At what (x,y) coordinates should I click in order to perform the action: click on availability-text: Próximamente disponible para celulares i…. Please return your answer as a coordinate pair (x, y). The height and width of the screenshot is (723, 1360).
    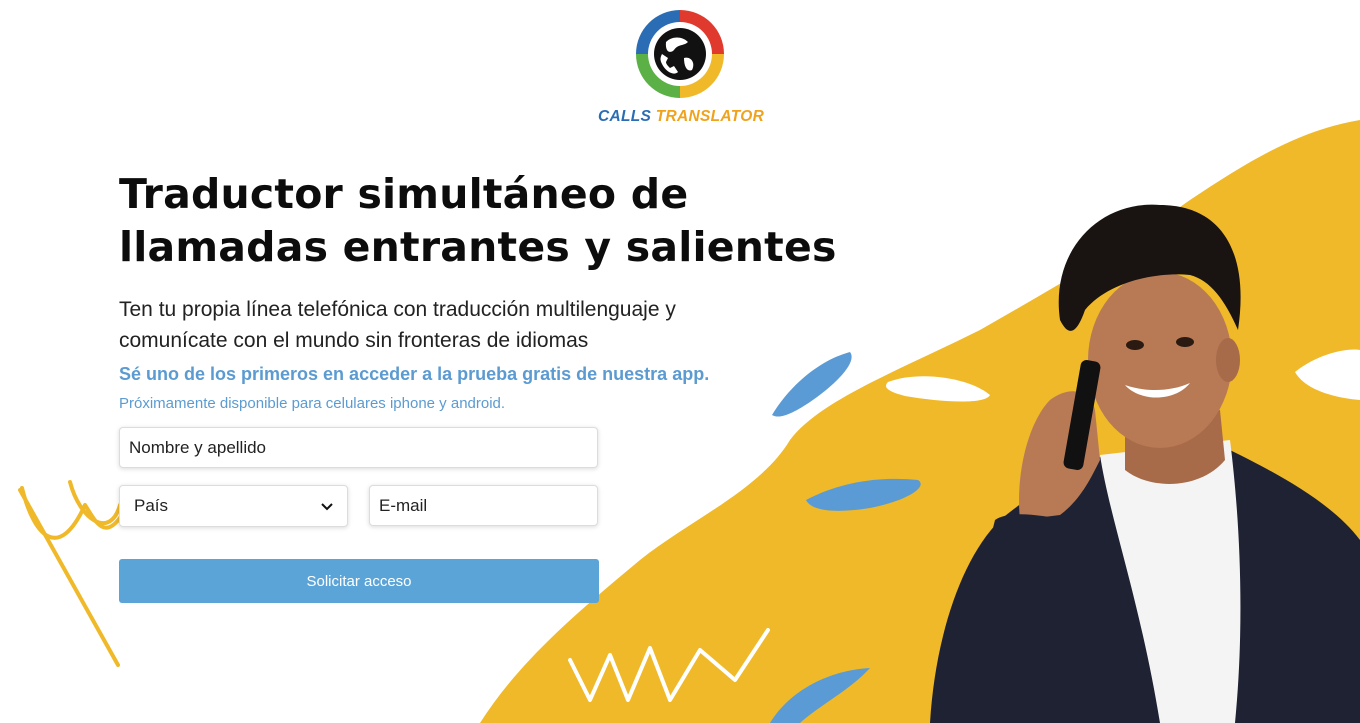
    Looking at the image, I should click on (312, 403).